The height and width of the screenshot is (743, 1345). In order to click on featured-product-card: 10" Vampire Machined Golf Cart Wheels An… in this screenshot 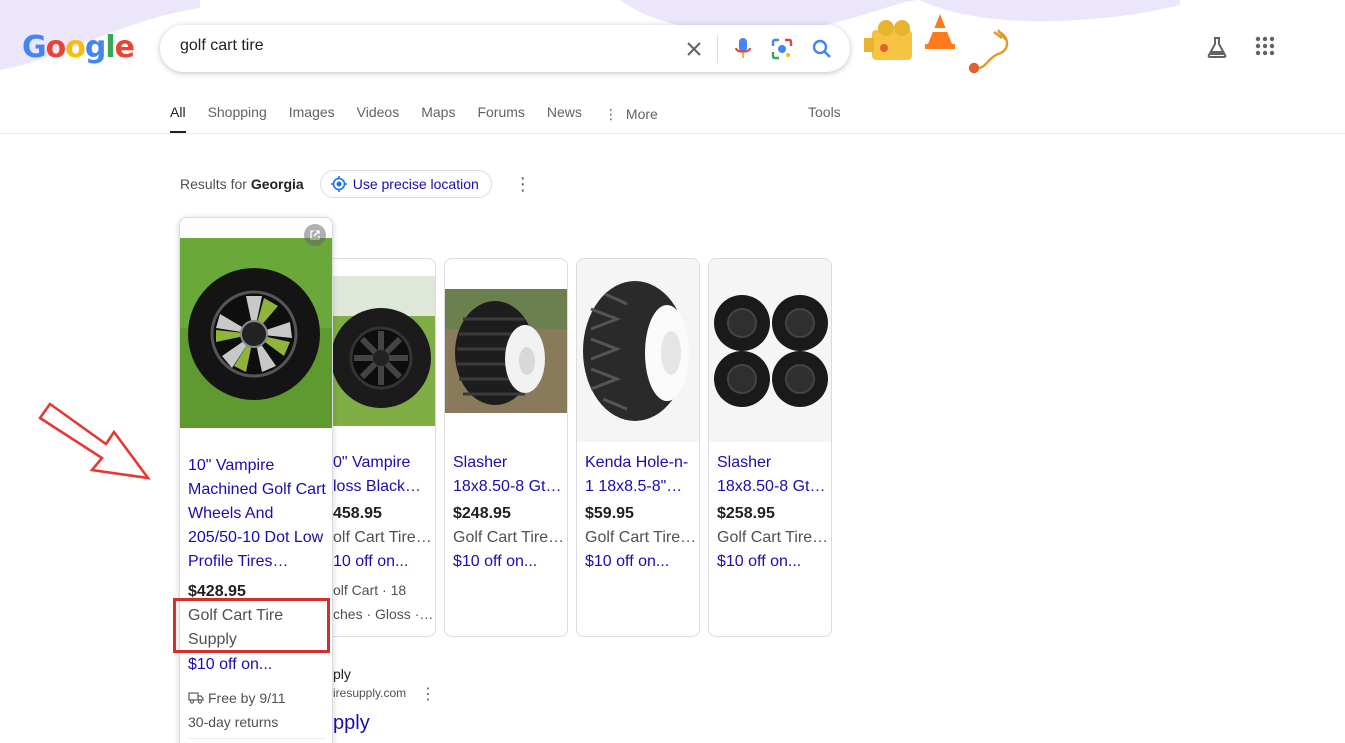, I will do `click(256, 480)`.